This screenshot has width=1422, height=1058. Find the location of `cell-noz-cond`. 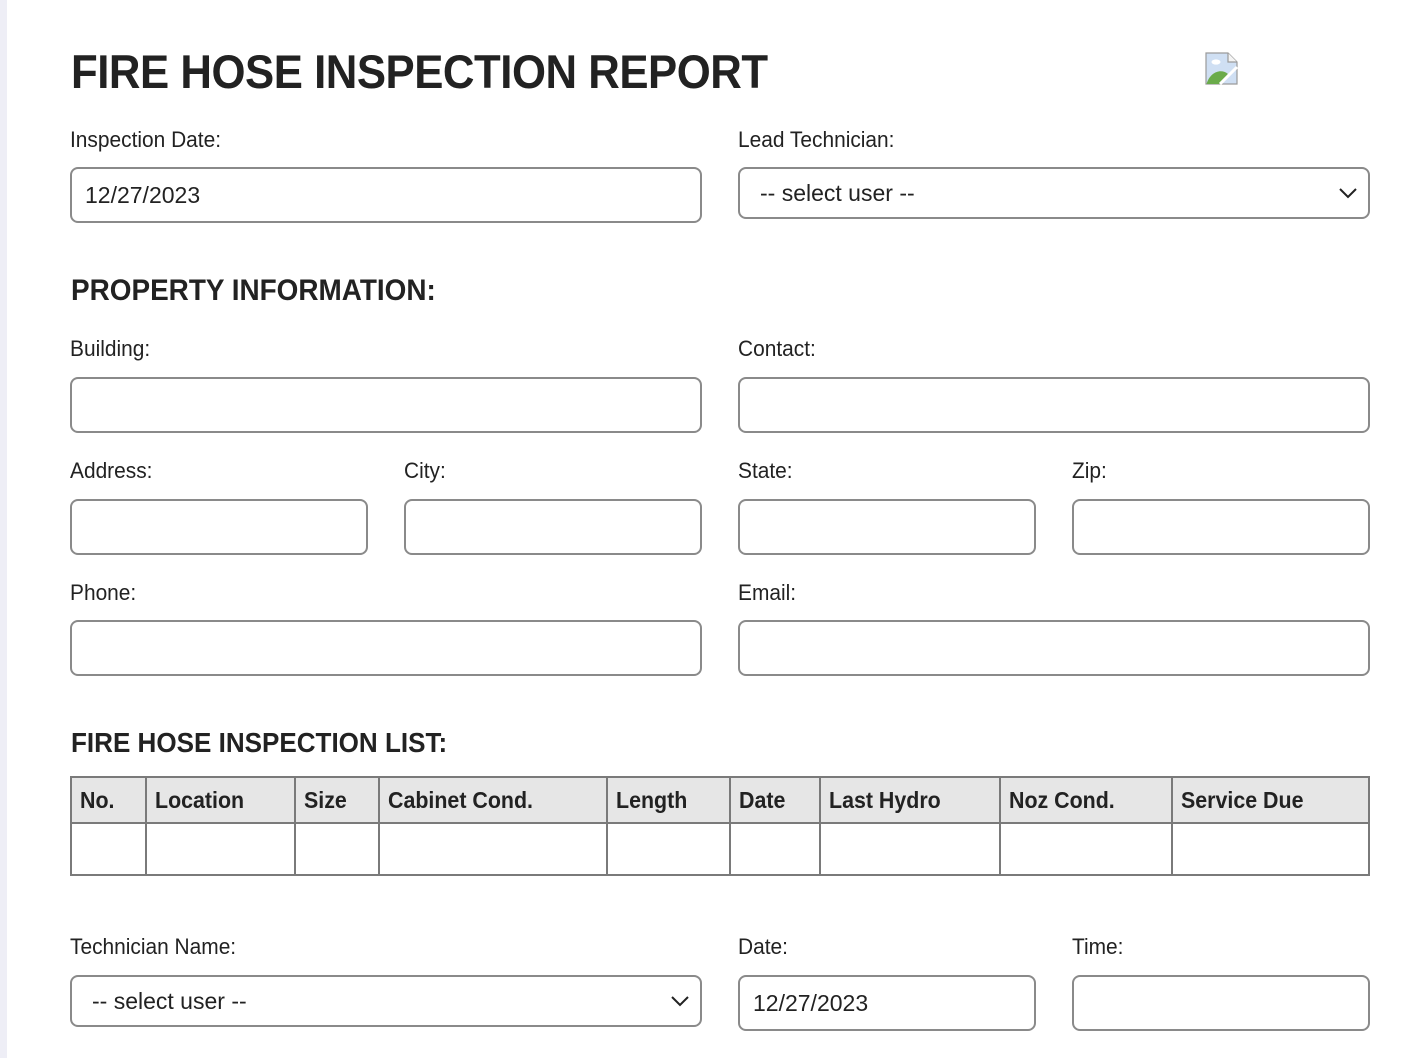

cell-noz-cond is located at coordinates (1086, 849).